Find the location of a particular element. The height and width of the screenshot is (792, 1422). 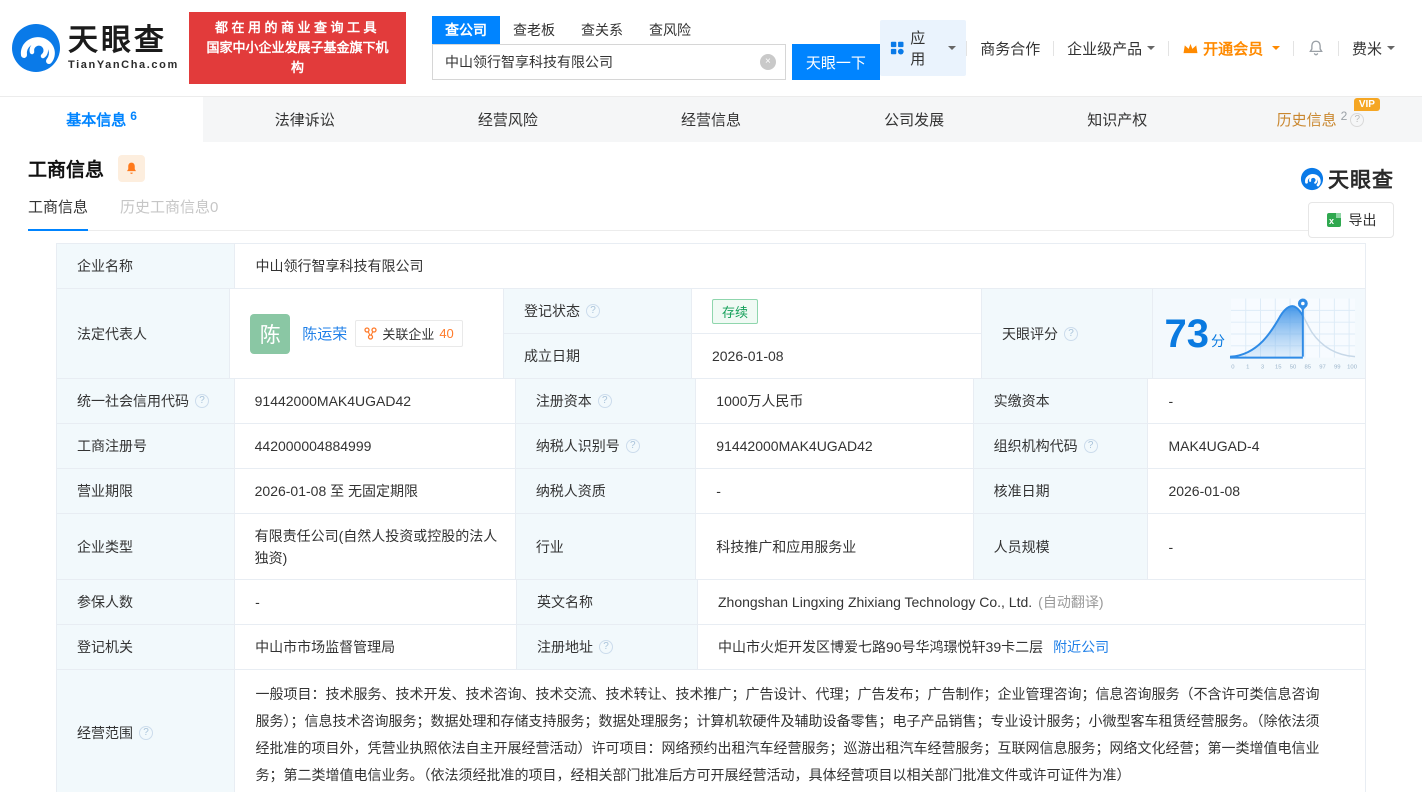

tab-company-development: 公司发展 is located at coordinates (914, 119).